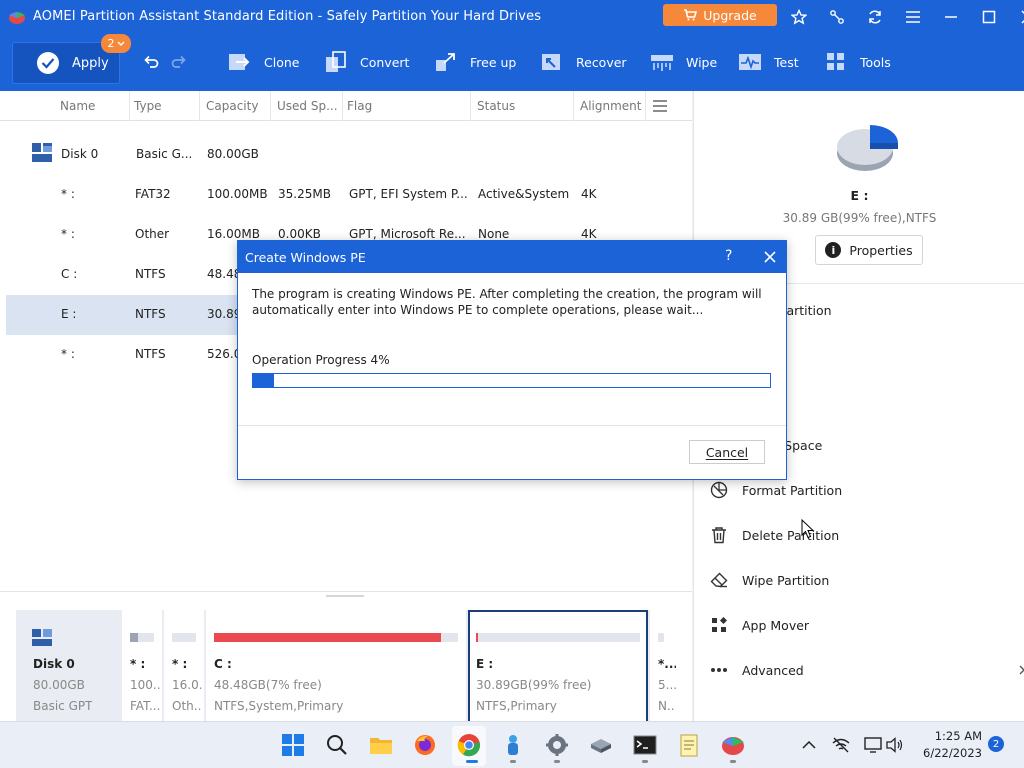 This screenshot has height=768, width=1024. Describe the element at coordinates (1020, 17) in the screenshot. I see `close-icon` at that location.